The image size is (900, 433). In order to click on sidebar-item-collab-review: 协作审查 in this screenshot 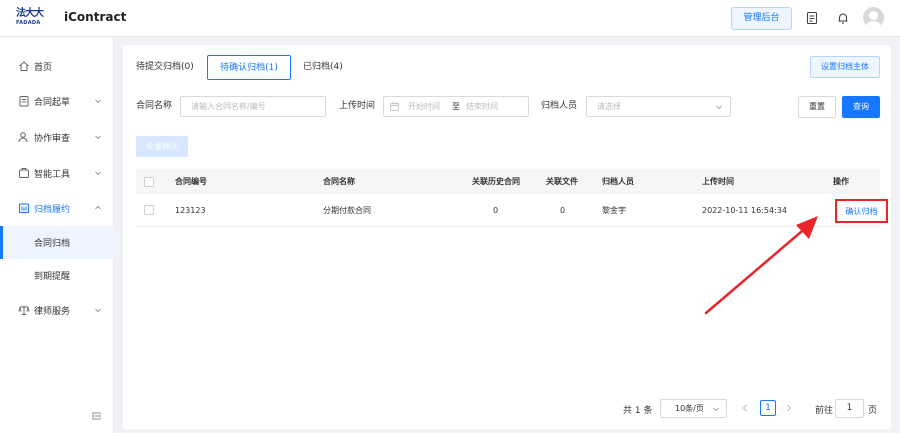, I will do `click(57, 137)`.